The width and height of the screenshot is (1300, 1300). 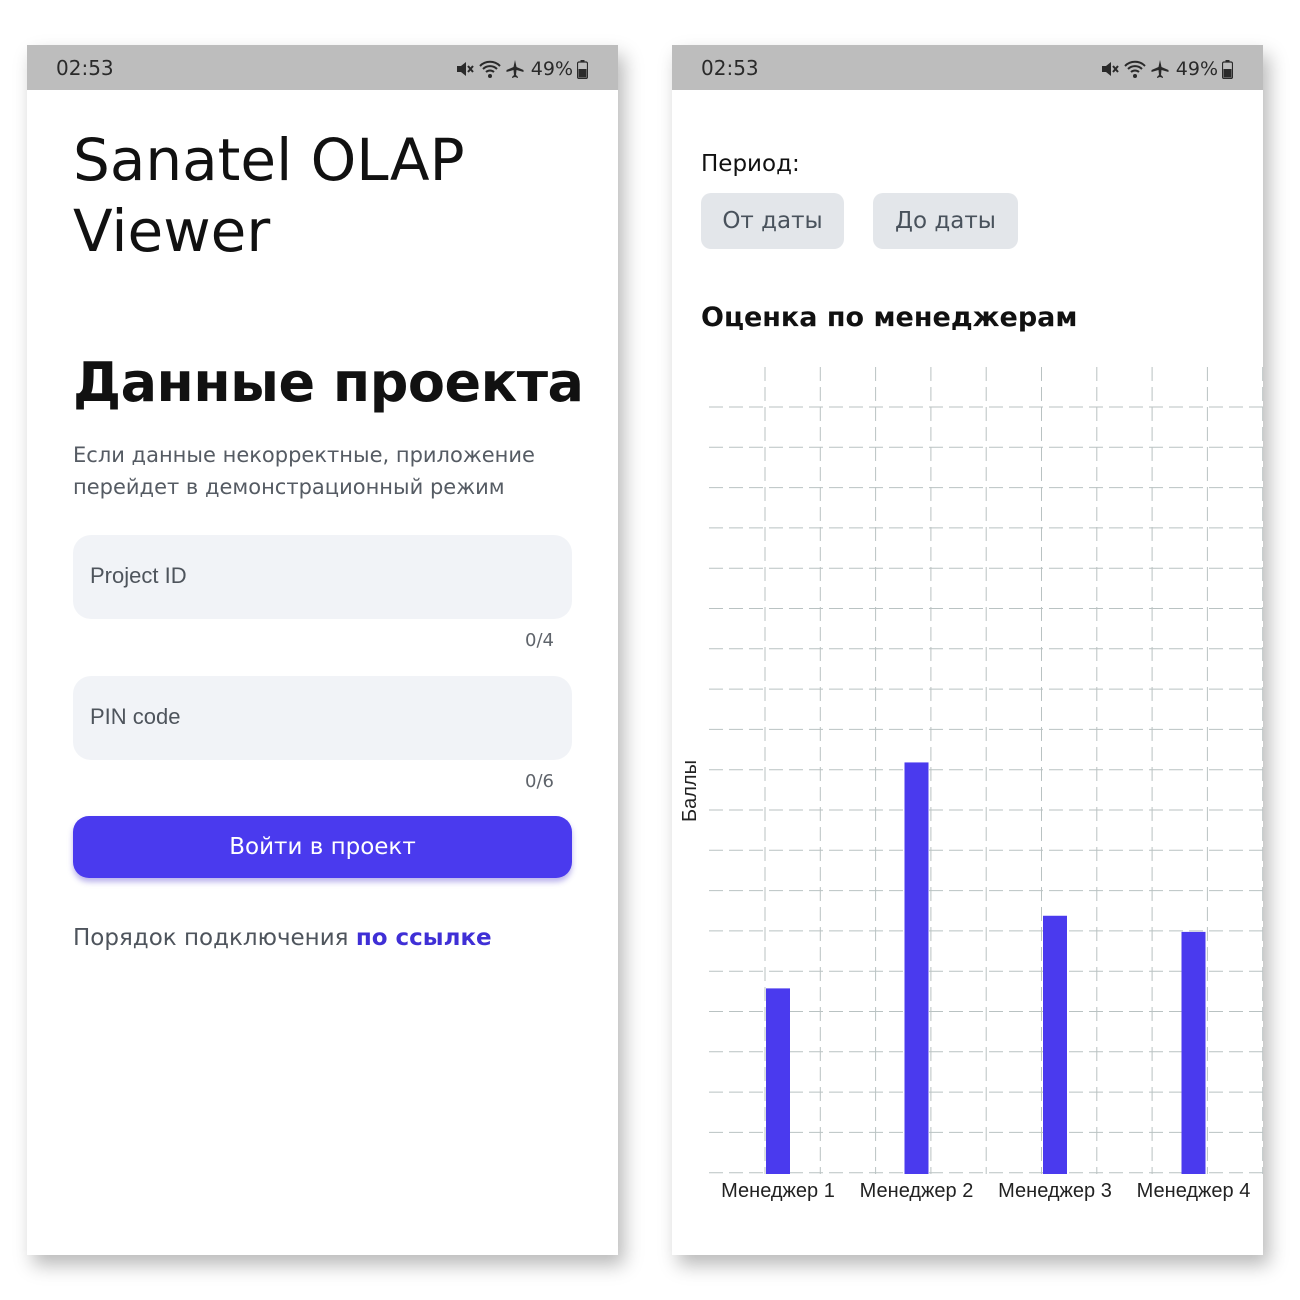 I want to click on x-tick-label: Менеджер 4, so click(x=1194, y=1191).